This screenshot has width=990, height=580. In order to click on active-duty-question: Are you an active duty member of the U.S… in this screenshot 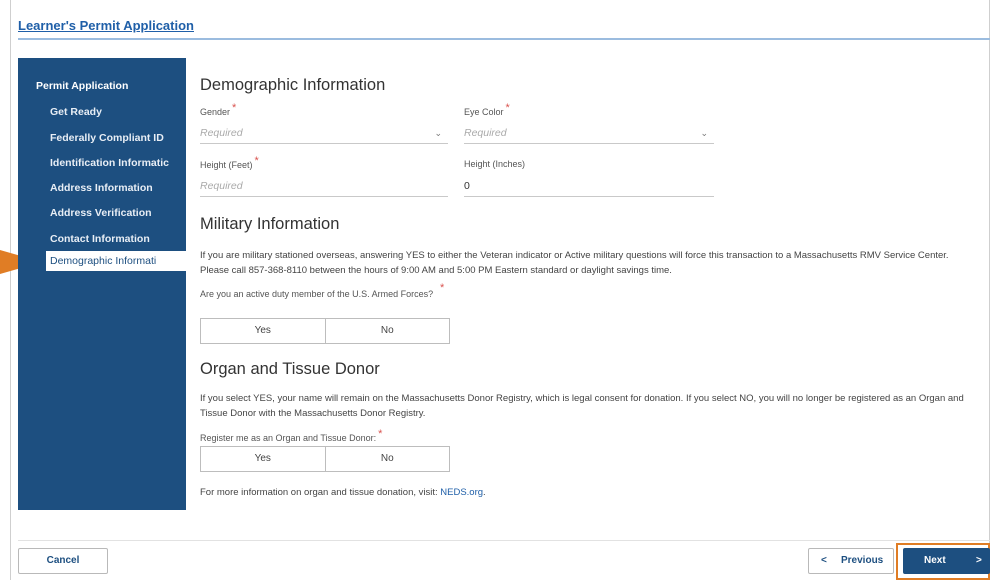, I will do `click(322, 290)`.